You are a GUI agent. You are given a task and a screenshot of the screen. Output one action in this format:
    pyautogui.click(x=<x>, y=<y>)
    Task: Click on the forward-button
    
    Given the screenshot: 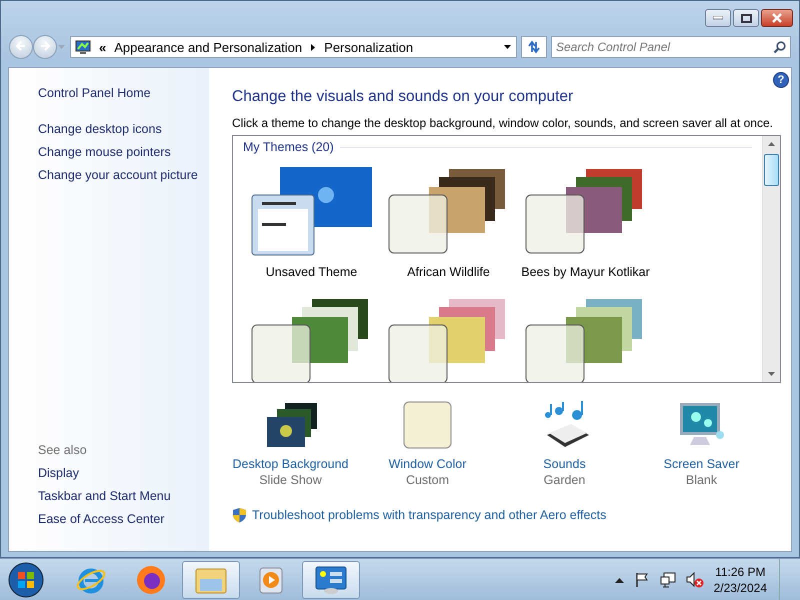 What is the action you would take?
    pyautogui.click(x=45, y=47)
    